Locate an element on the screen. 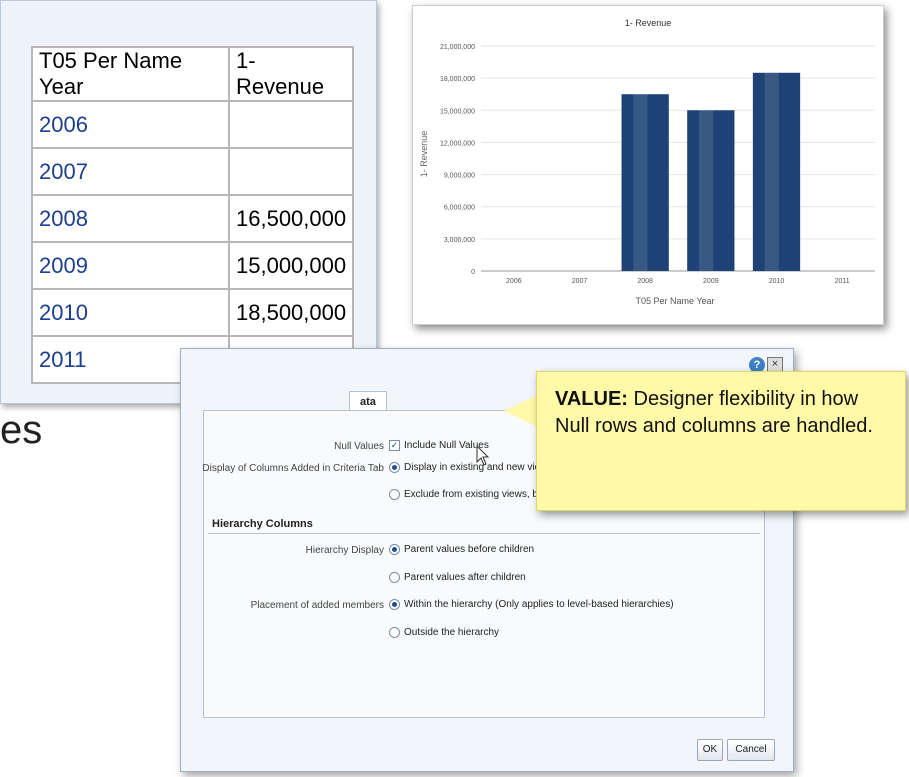 This screenshot has width=909, height=777. x-tick-label: 2011 is located at coordinates (842, 281).